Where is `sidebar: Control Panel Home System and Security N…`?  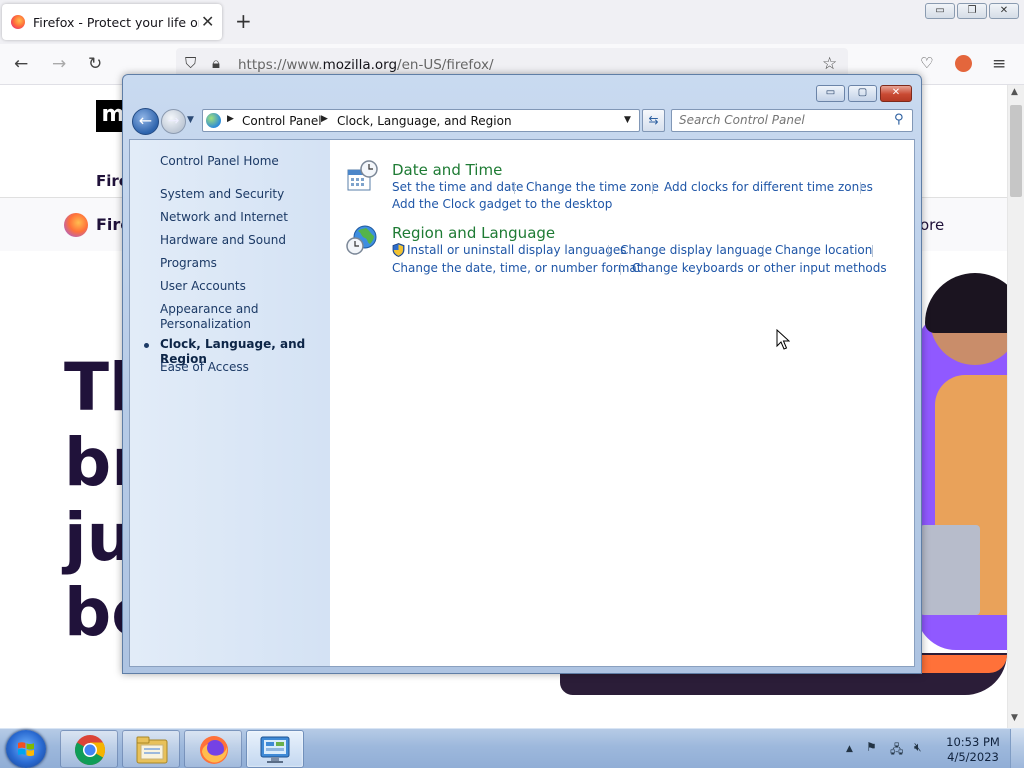
sidebar: Control Panel Home System and Security N… is located at coordinates (230, 403).